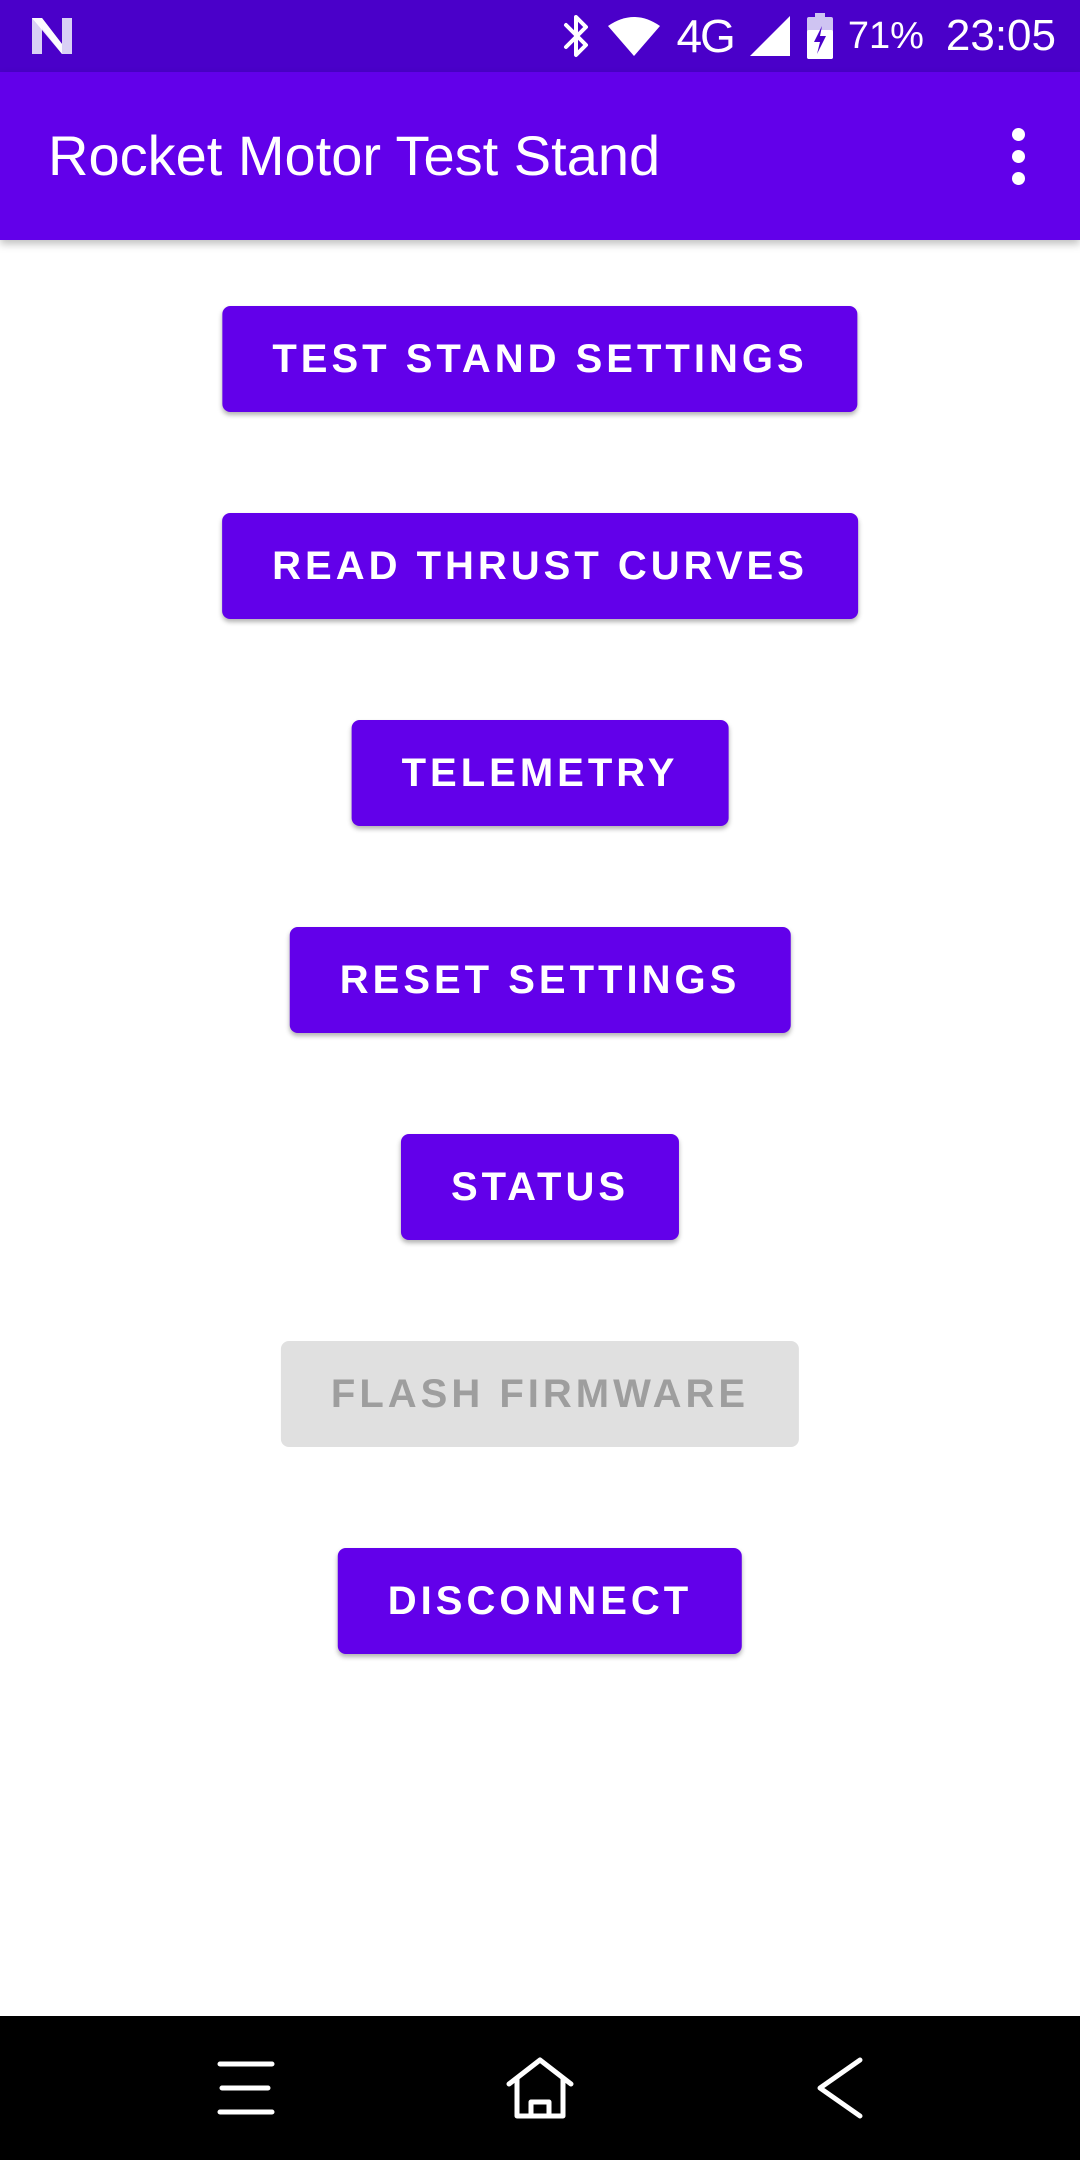 The height and width of the screenshot is (2160, 1080). Describe the element at coordinates (354, 155) in the screenshot. I see `app-title: Rocket Motor Test Stand` at that location.